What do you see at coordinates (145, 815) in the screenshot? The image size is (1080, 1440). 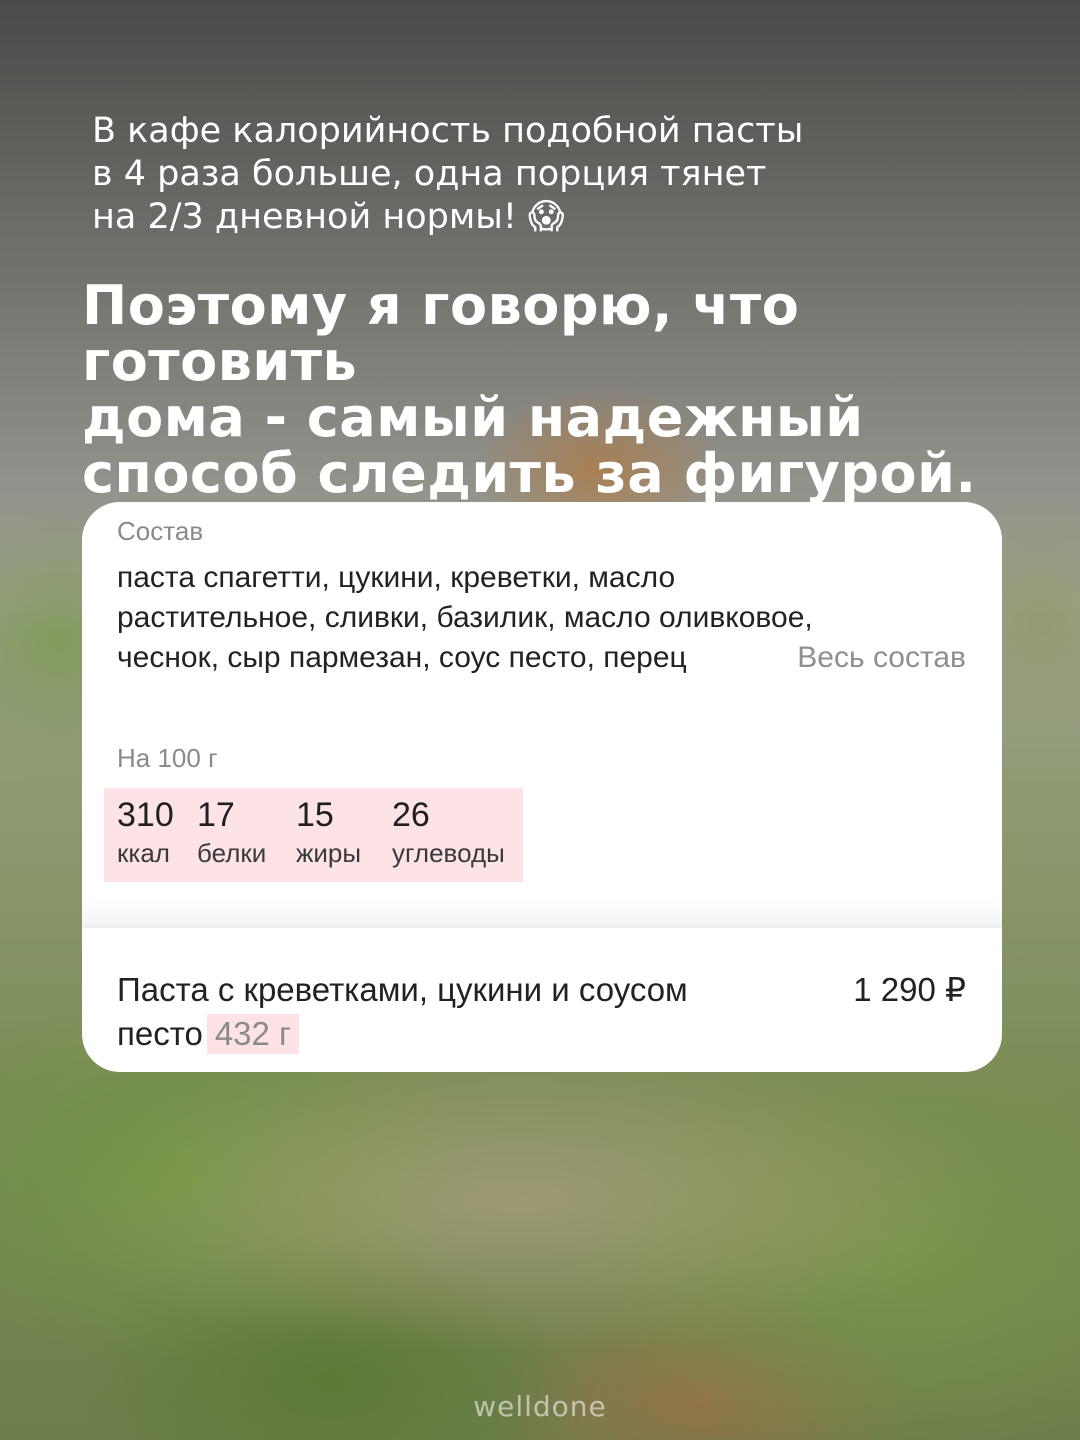 I see `kcal-value: 310` at bounding box center [145, 815].